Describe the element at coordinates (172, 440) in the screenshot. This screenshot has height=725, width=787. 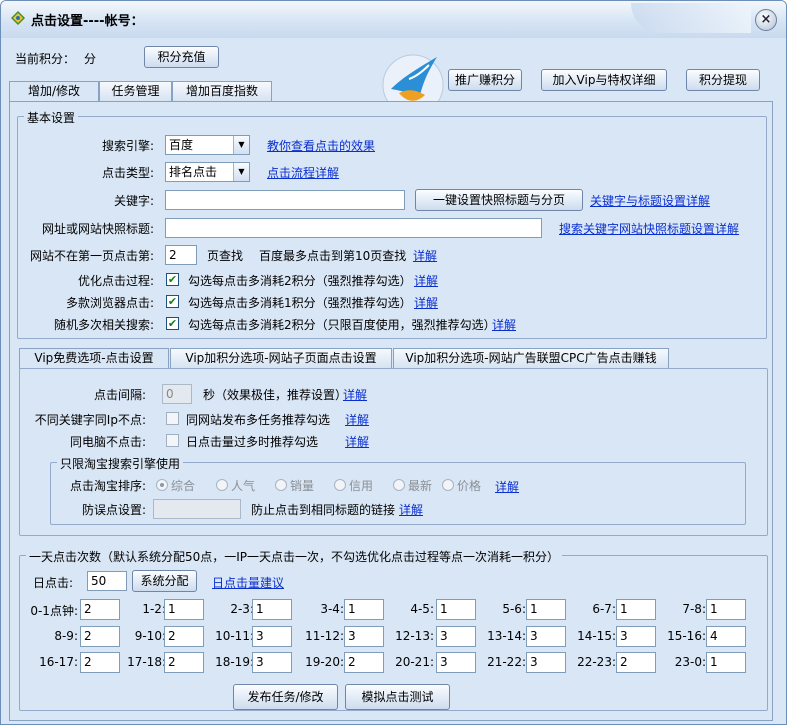
I see `same-pc-checkbox` at that location.